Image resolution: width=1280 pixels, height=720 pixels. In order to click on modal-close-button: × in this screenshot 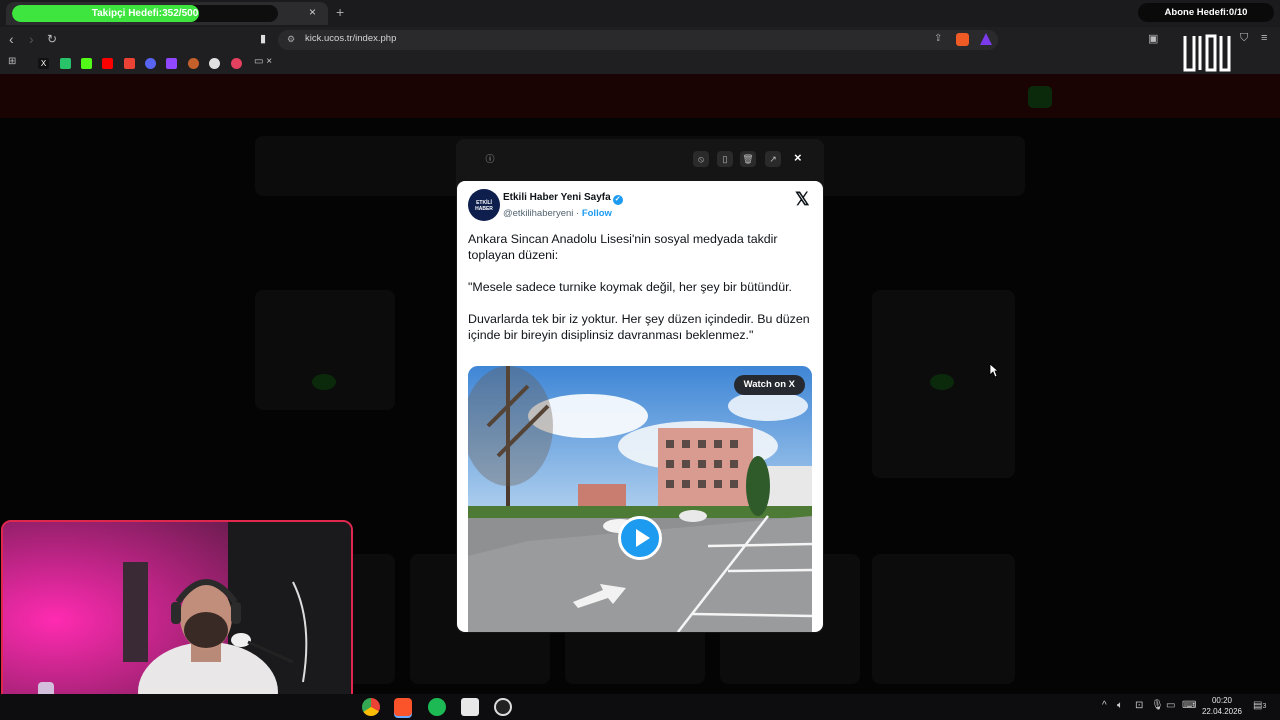, I will do `click(798, 157)`.